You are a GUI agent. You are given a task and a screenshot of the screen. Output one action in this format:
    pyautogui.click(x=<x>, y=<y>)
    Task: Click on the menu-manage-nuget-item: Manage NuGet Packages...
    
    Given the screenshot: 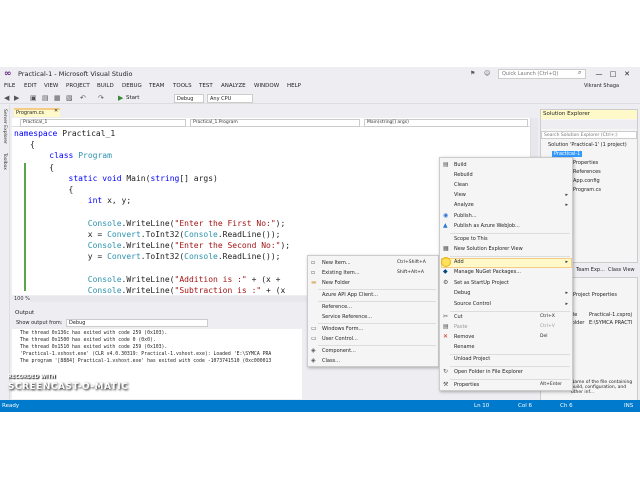 What is the action you would take?
    pyautogui.click(x=487, y=272)
    